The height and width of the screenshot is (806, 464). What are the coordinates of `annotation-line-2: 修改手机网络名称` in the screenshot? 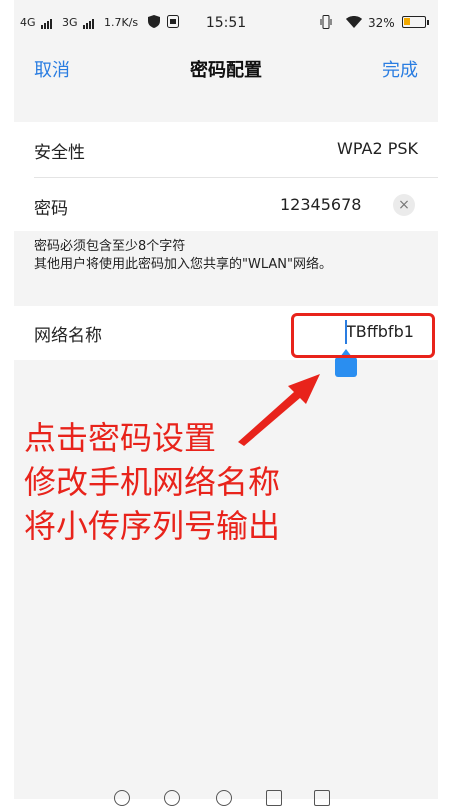 It's located at (152, 482).